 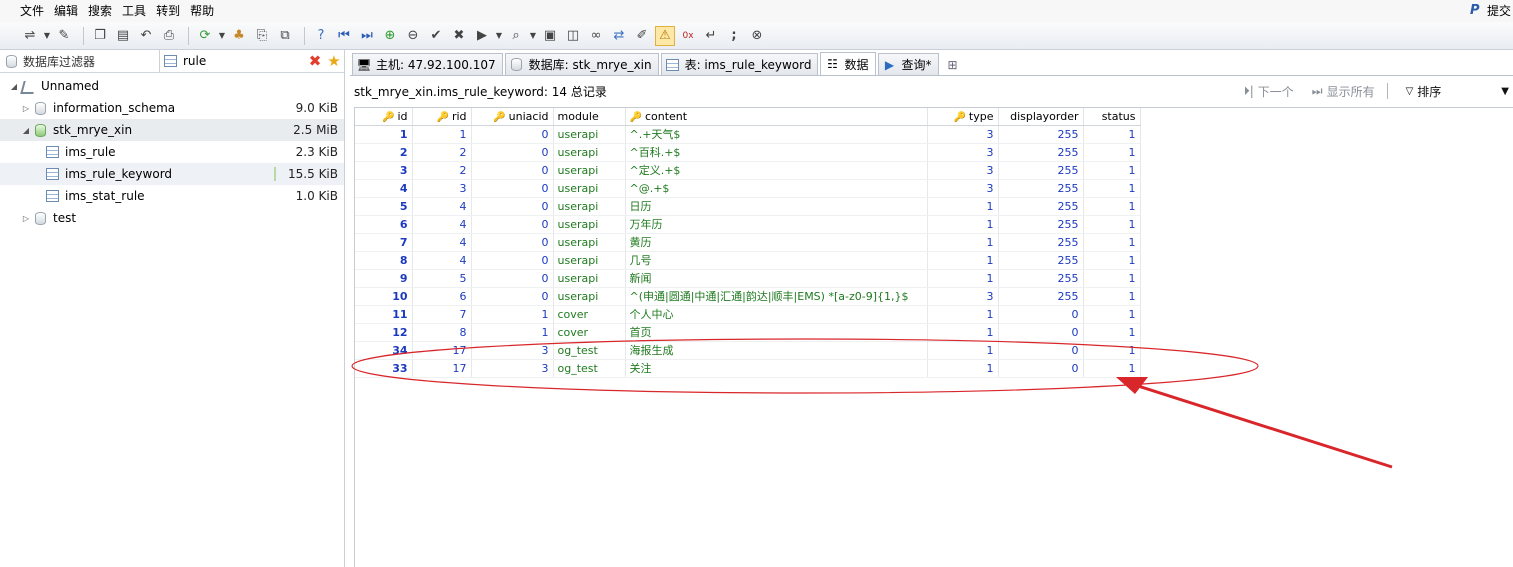 What do you see at coordinates (776, 350) in the screenshot?
I see `cell-content: 海报生成` at bounding box center [776, 350].